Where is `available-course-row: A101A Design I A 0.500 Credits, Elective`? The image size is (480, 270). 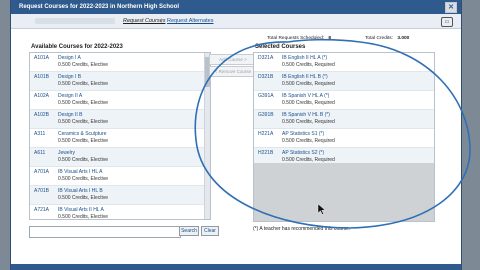 available-course-row: A101A Design I A 0.500 Credits, Elective is located at coordinates (120, 62).